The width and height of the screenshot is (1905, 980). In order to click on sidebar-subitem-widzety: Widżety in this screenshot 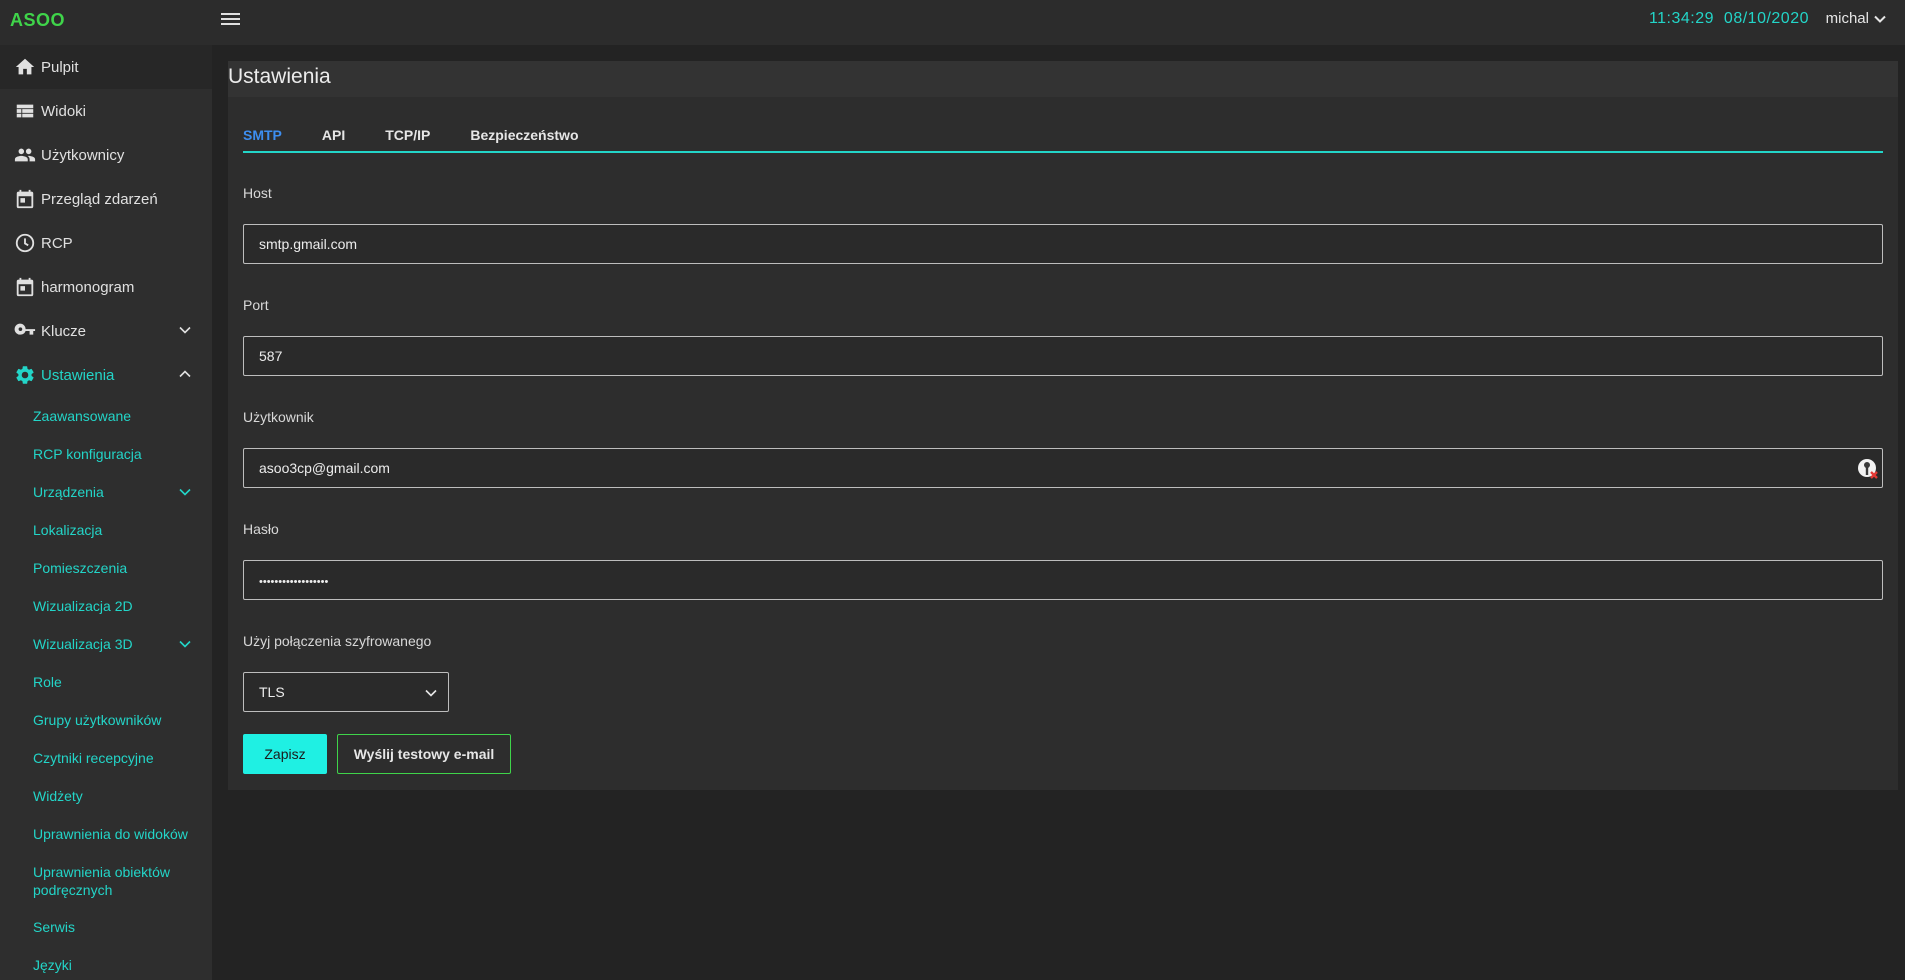, I will do `click(106, 796)`.